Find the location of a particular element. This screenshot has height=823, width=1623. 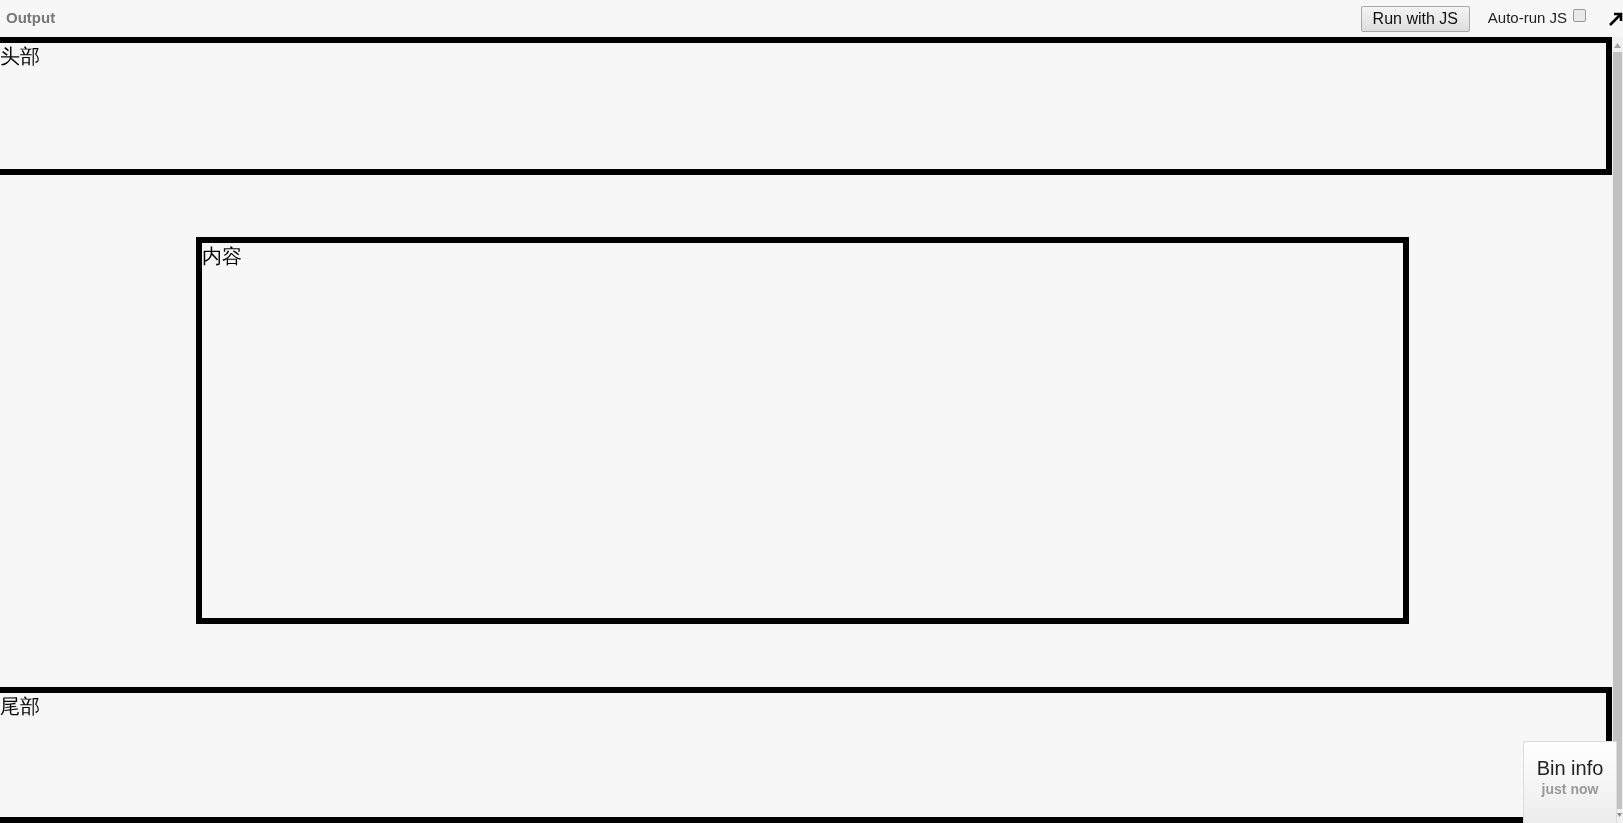

run-button: Run with JS is located at coordinates (1415, 18).